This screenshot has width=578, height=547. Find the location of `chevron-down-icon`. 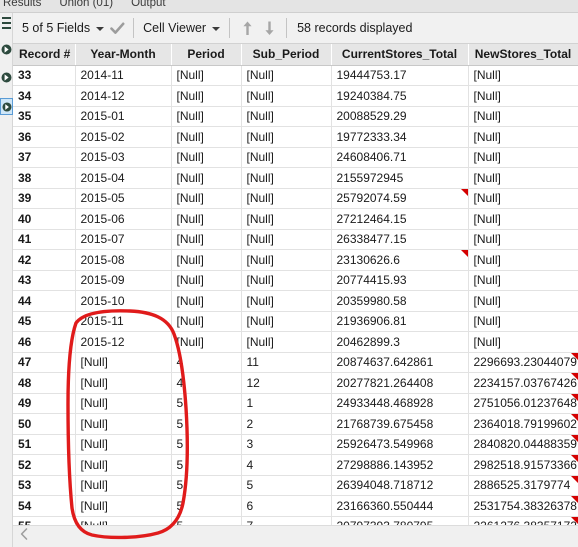

chevron-down-icon is located at coordinates (100, 28).